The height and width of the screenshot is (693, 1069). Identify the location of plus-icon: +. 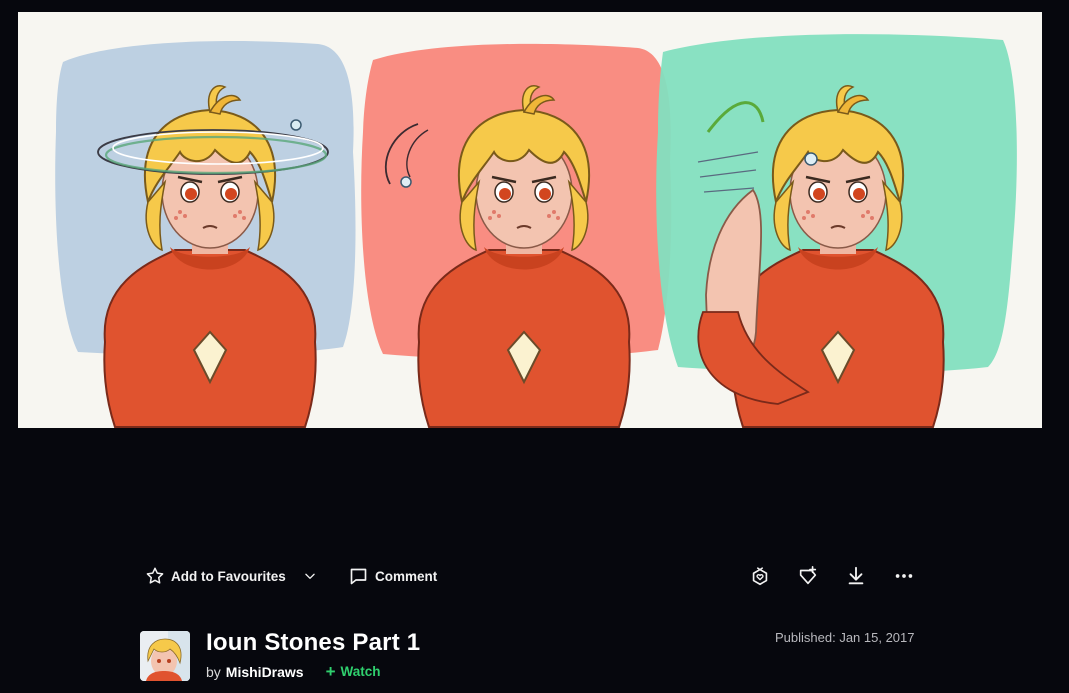
(330, 671).